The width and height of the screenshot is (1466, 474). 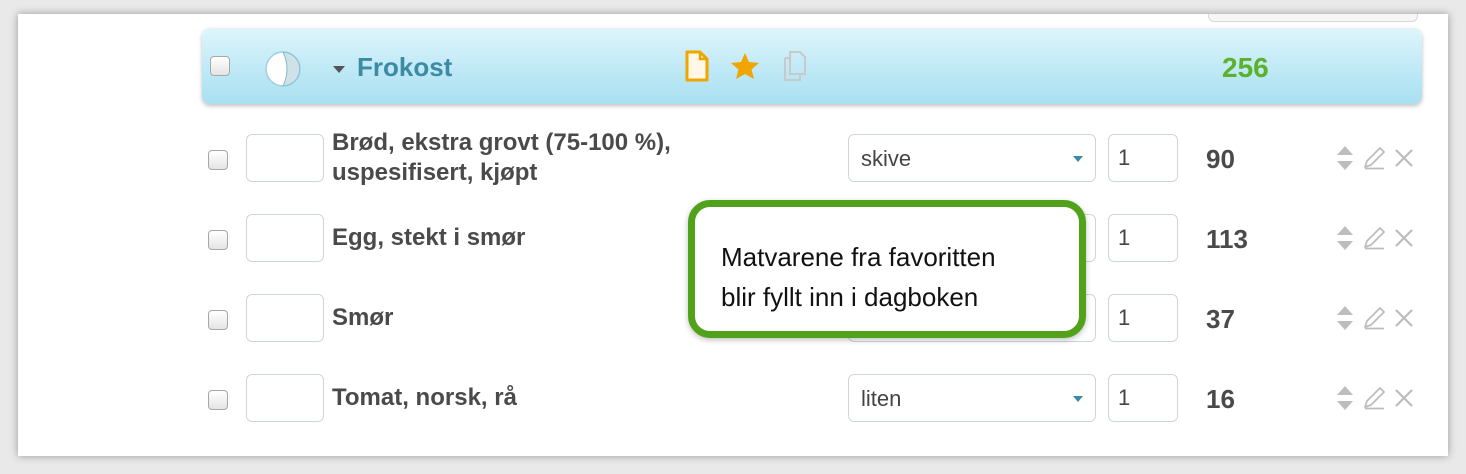 I want to click on callout-line: blir fyllt inn i dagboken, so click(x=850, y=297).